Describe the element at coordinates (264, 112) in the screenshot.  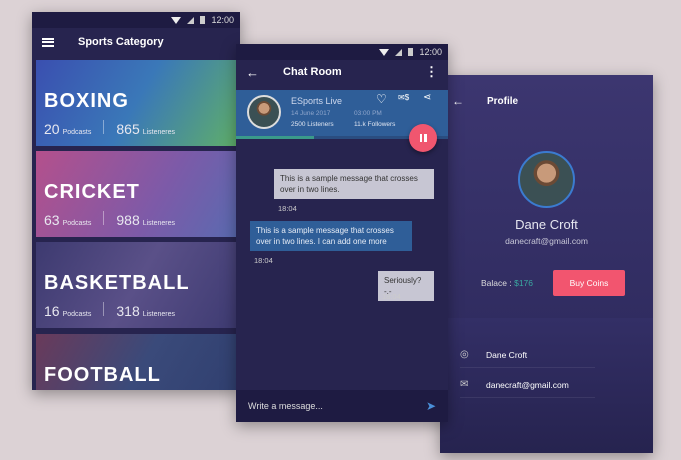
I see `host-avatar` at that location.